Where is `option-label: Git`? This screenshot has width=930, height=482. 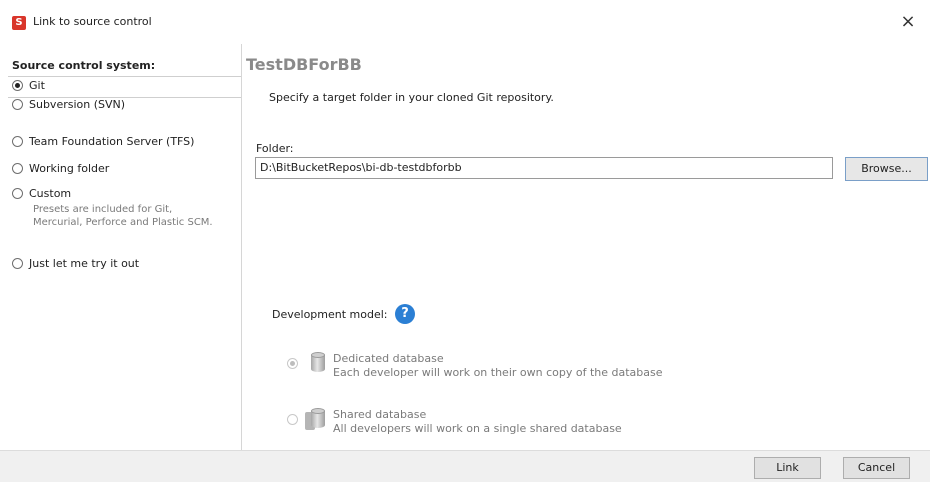
option-label: Git is located at coordinates (37, 85).